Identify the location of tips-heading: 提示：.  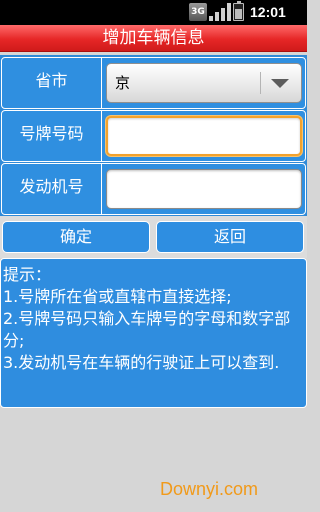
(27, 274).